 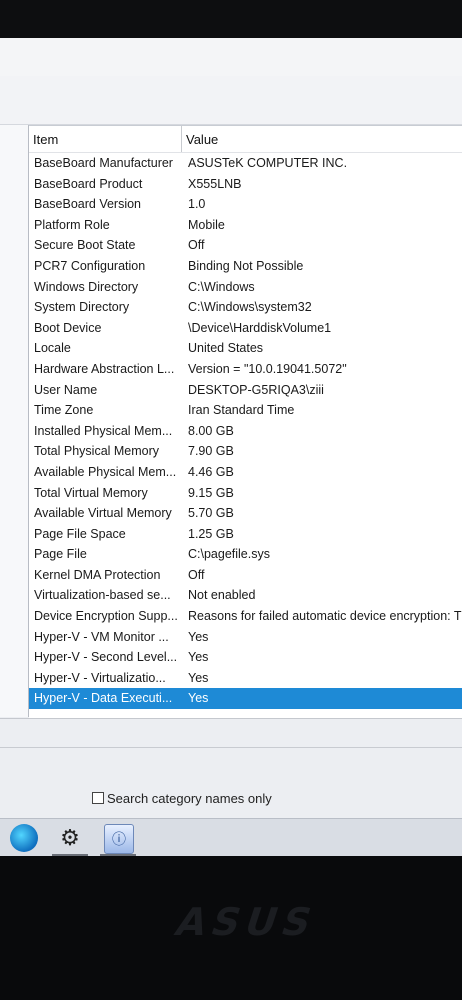 I want to click on list-row-value: United States, so click(x=226, y=348).